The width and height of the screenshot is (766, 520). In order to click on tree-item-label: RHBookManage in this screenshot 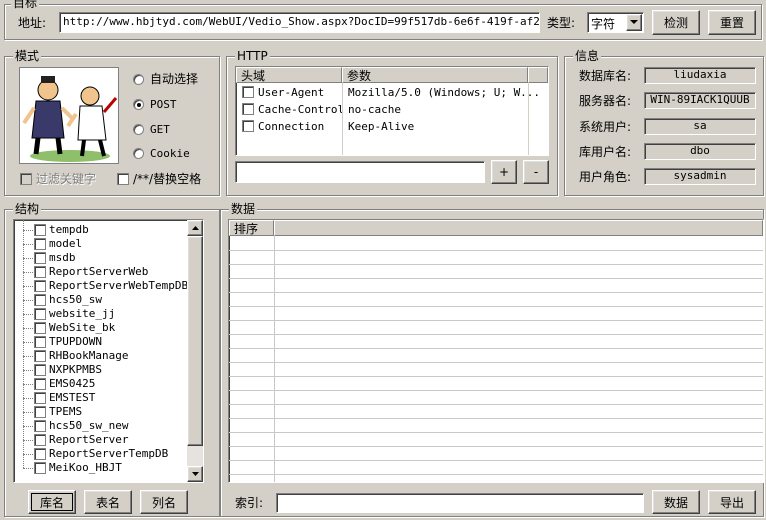, I will do `click(89, 355)`.